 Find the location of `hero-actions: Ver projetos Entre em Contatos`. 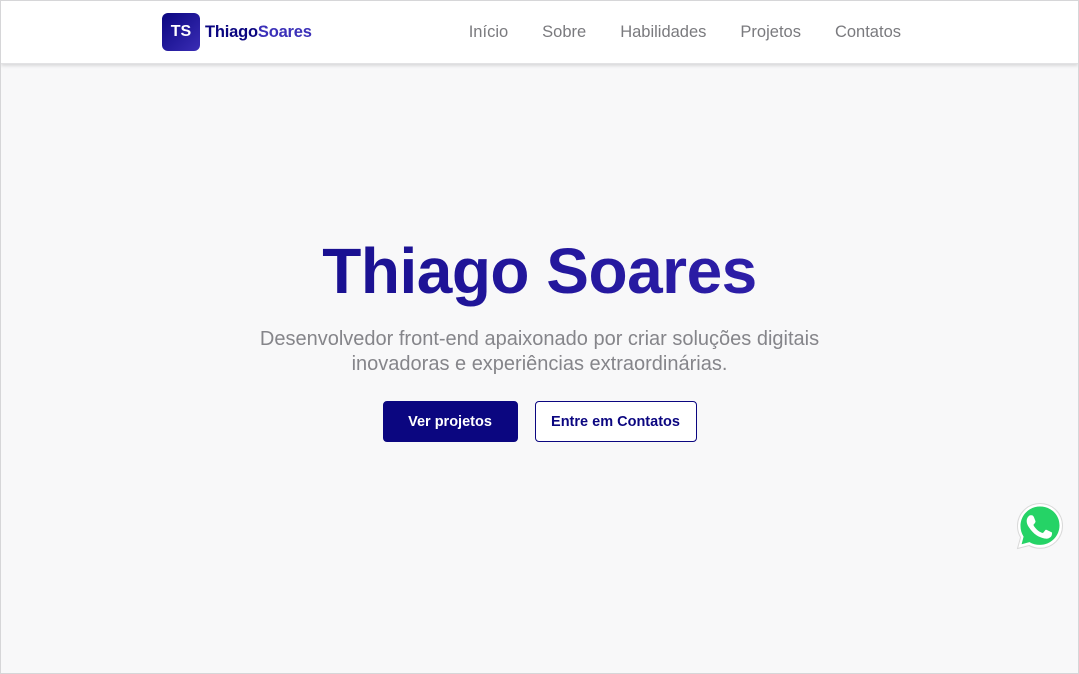

hero-actions: Ver projetos Entre em Contatos is located at coordinates (539, 421).